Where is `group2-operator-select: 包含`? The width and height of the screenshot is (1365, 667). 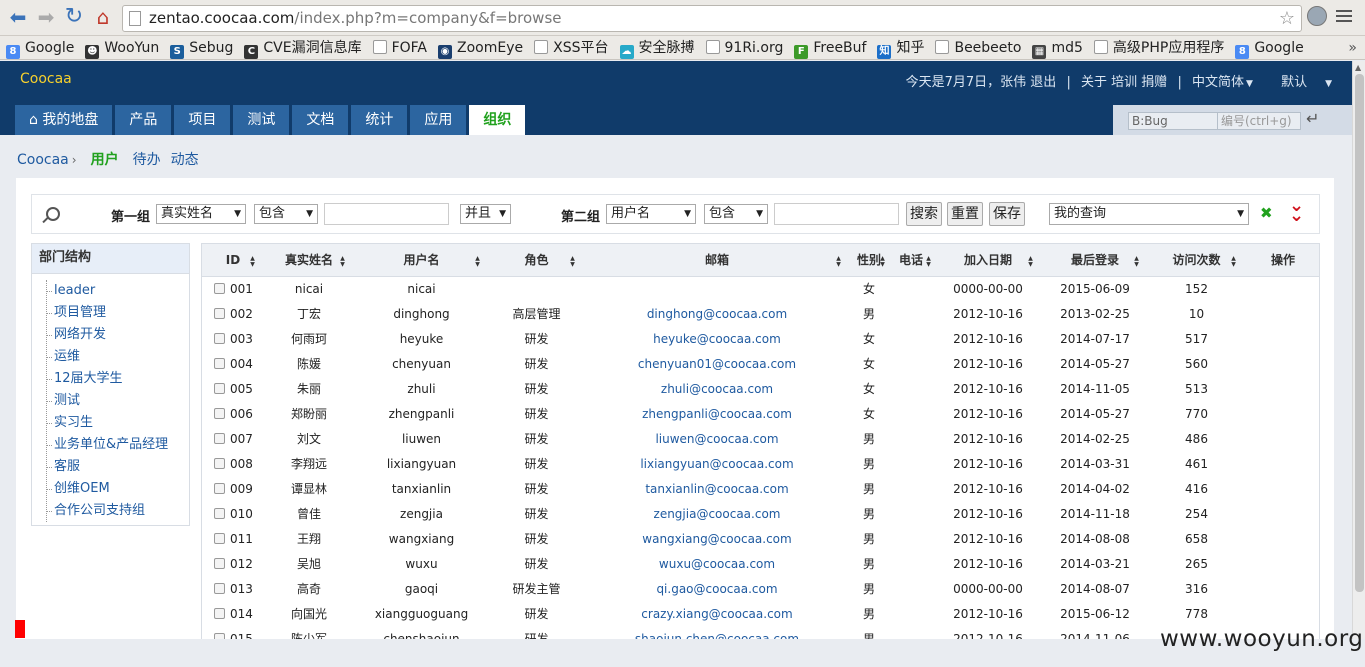 group2-operator-select: 包含 is located at coordinates (736, 214).